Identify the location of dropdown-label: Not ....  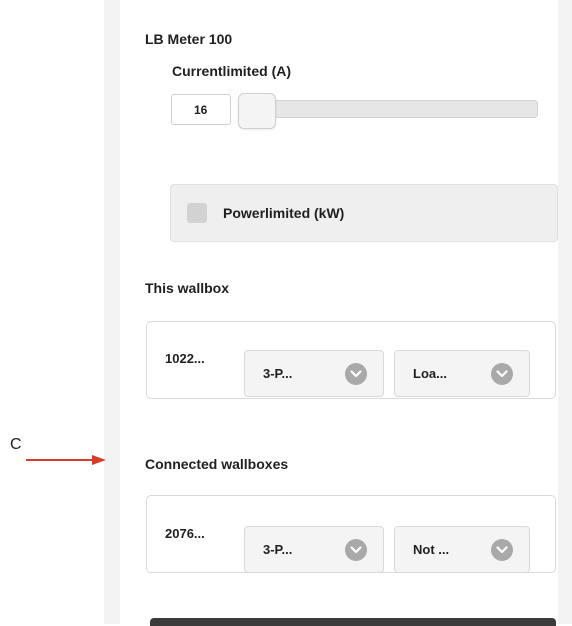
(431, 549).